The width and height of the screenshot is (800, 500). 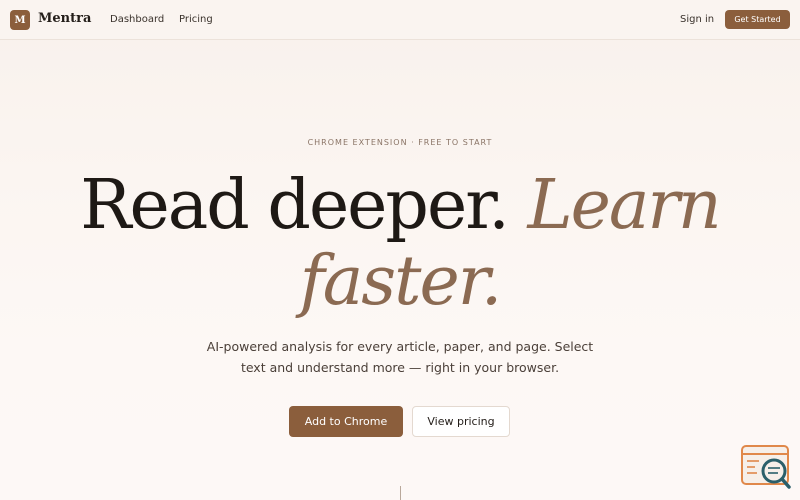 I want to click on search-document-icon, so click(x=766, y=467).